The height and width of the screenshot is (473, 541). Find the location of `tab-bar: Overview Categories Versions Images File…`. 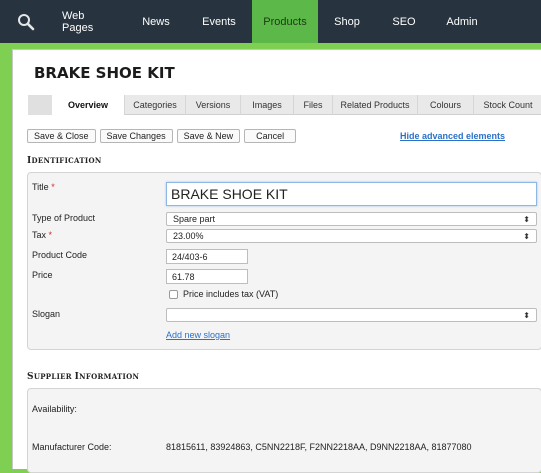

tab-bar: Overview Categories Versions Images File… is located at coordinates (284, 105).